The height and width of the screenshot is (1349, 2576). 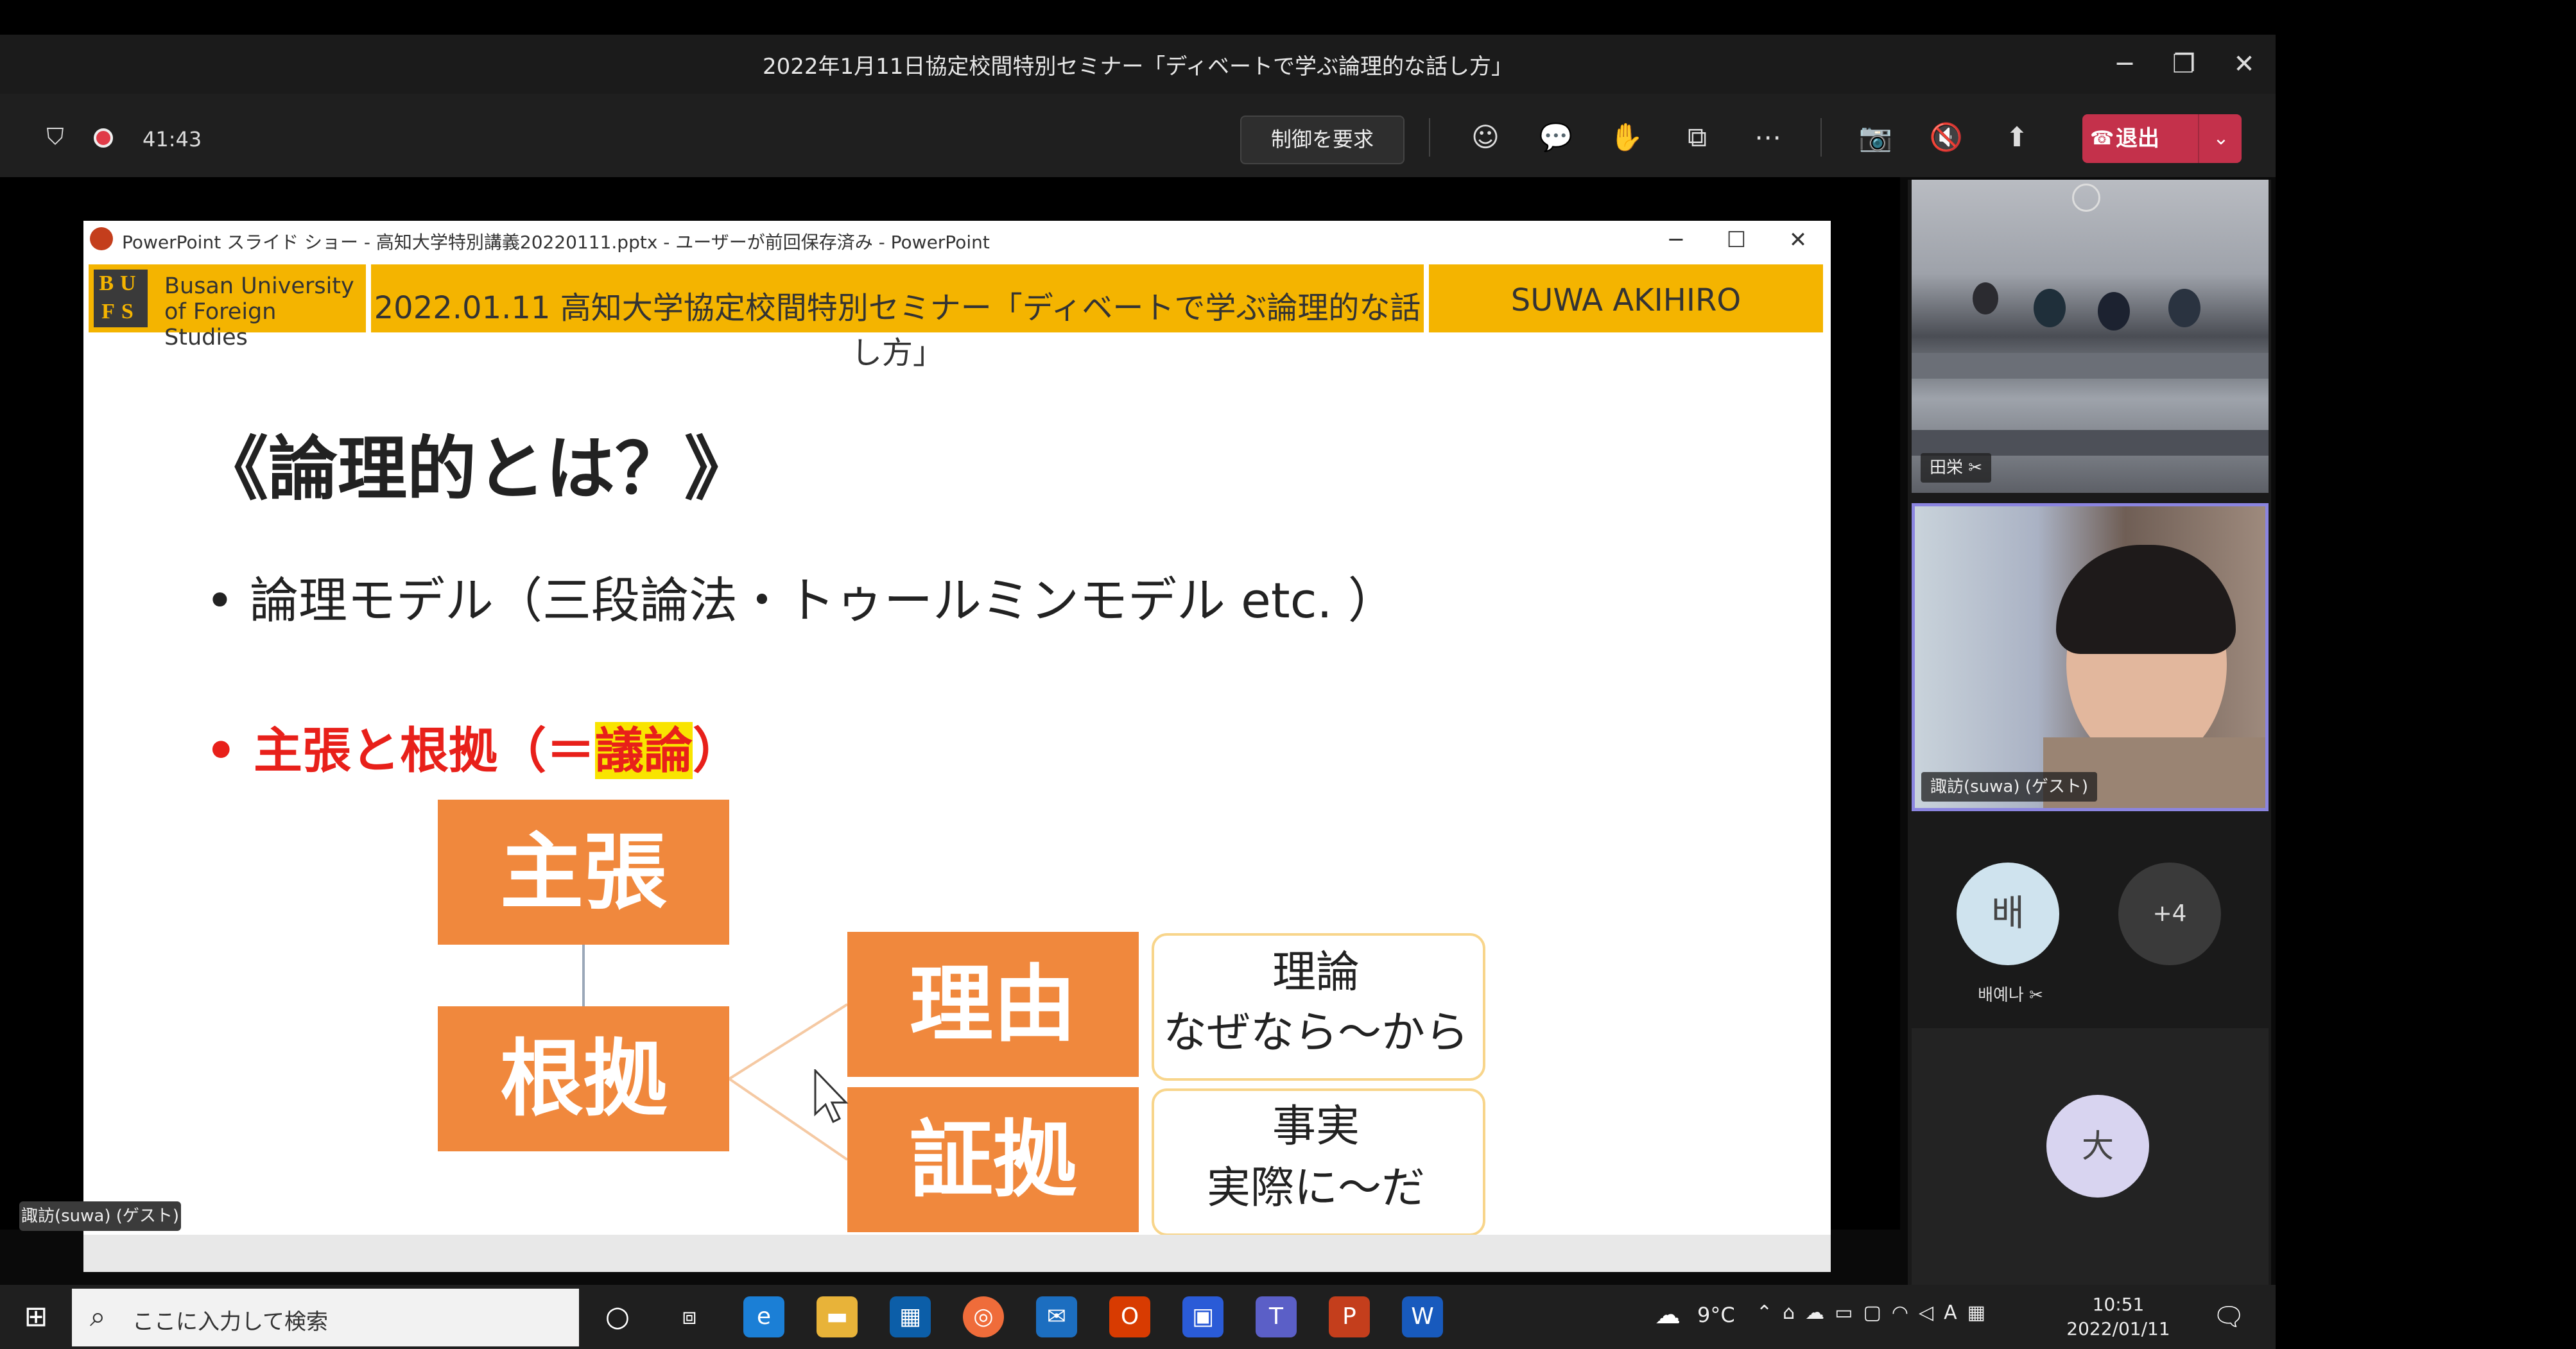 I want to click on powerpoint-taskbar-icon: P, so click(x=1350, y=1316).